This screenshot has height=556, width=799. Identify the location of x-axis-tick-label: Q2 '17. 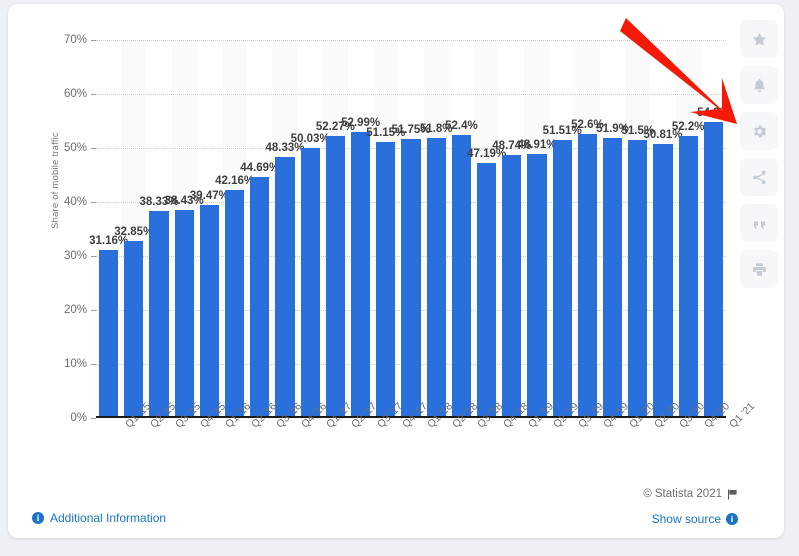
(364, 415).